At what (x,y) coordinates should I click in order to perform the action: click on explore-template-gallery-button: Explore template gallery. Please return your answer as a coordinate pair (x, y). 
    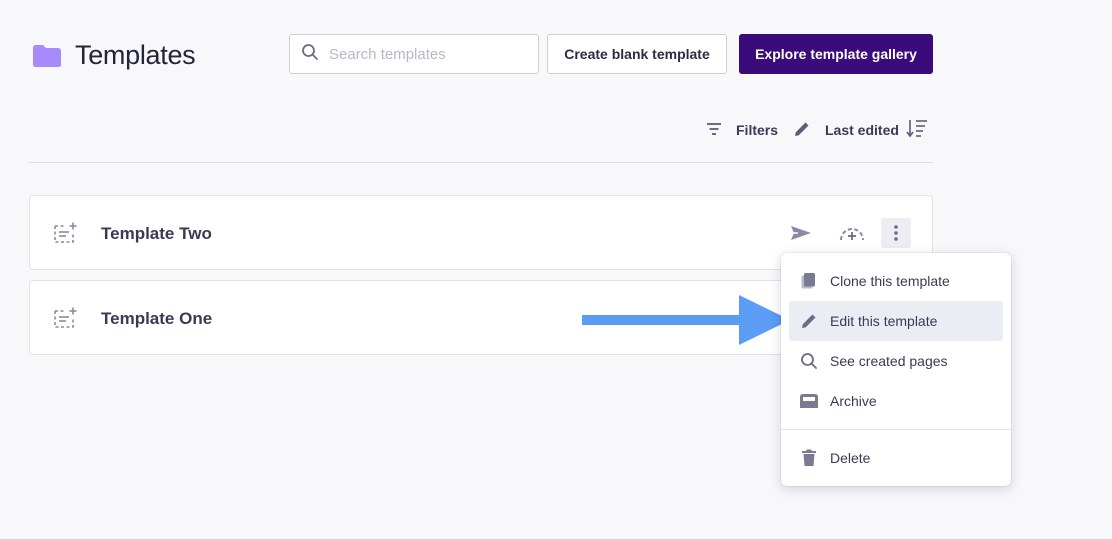
    Looking at the image, I should click on (836, 54).